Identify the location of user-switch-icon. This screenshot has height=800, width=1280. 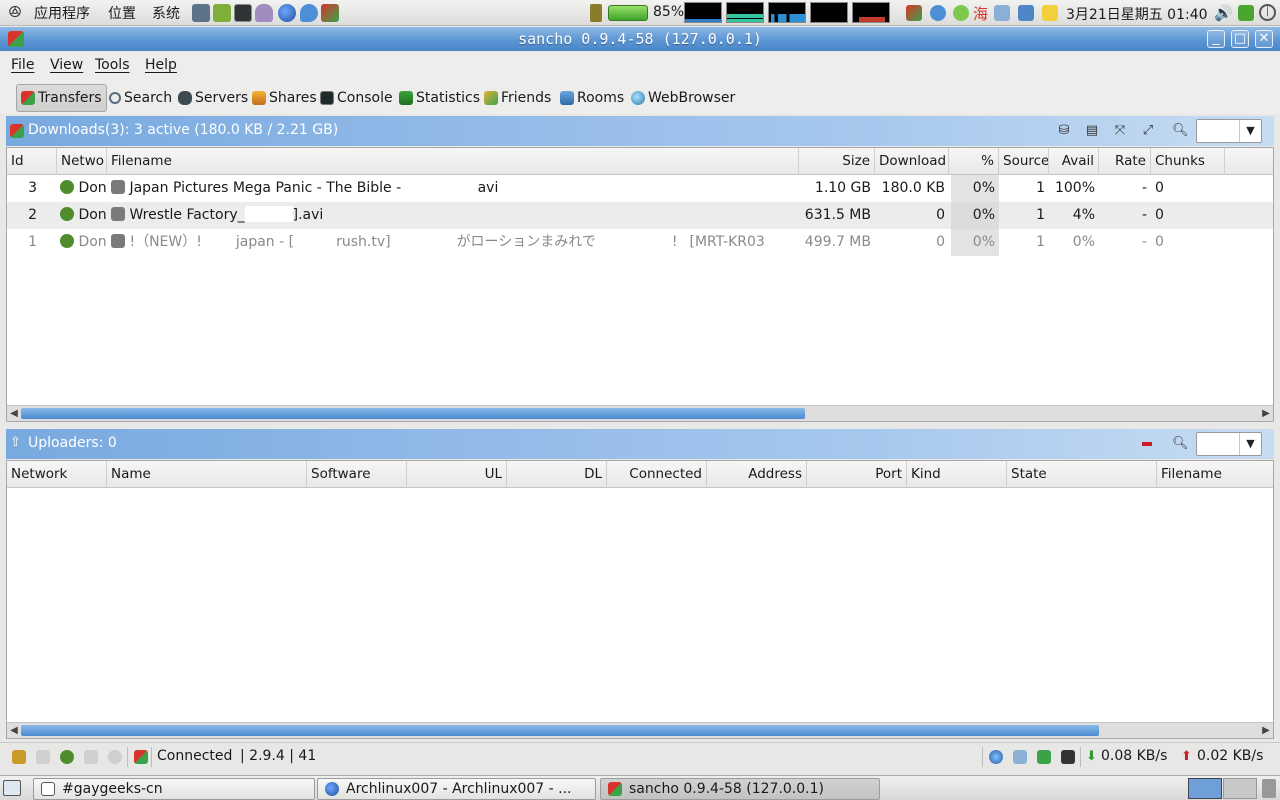
(1246, 13).